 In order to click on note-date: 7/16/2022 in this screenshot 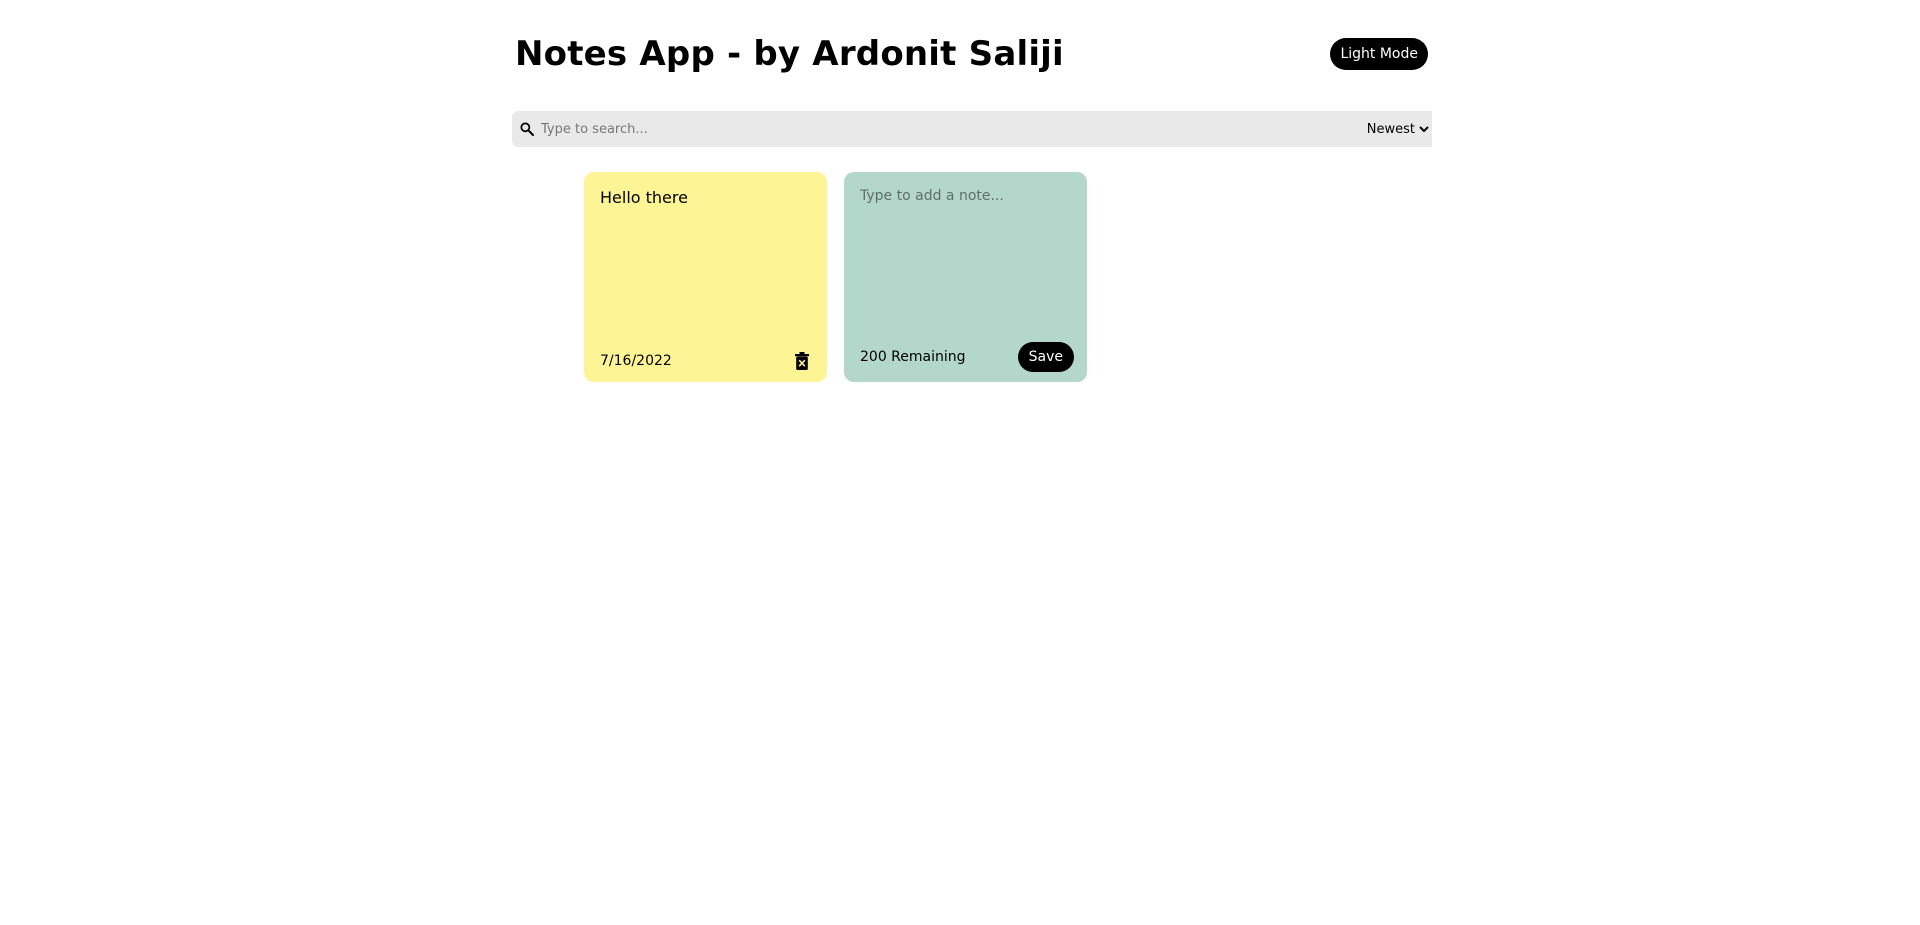, I will do `click(636, 361)`.